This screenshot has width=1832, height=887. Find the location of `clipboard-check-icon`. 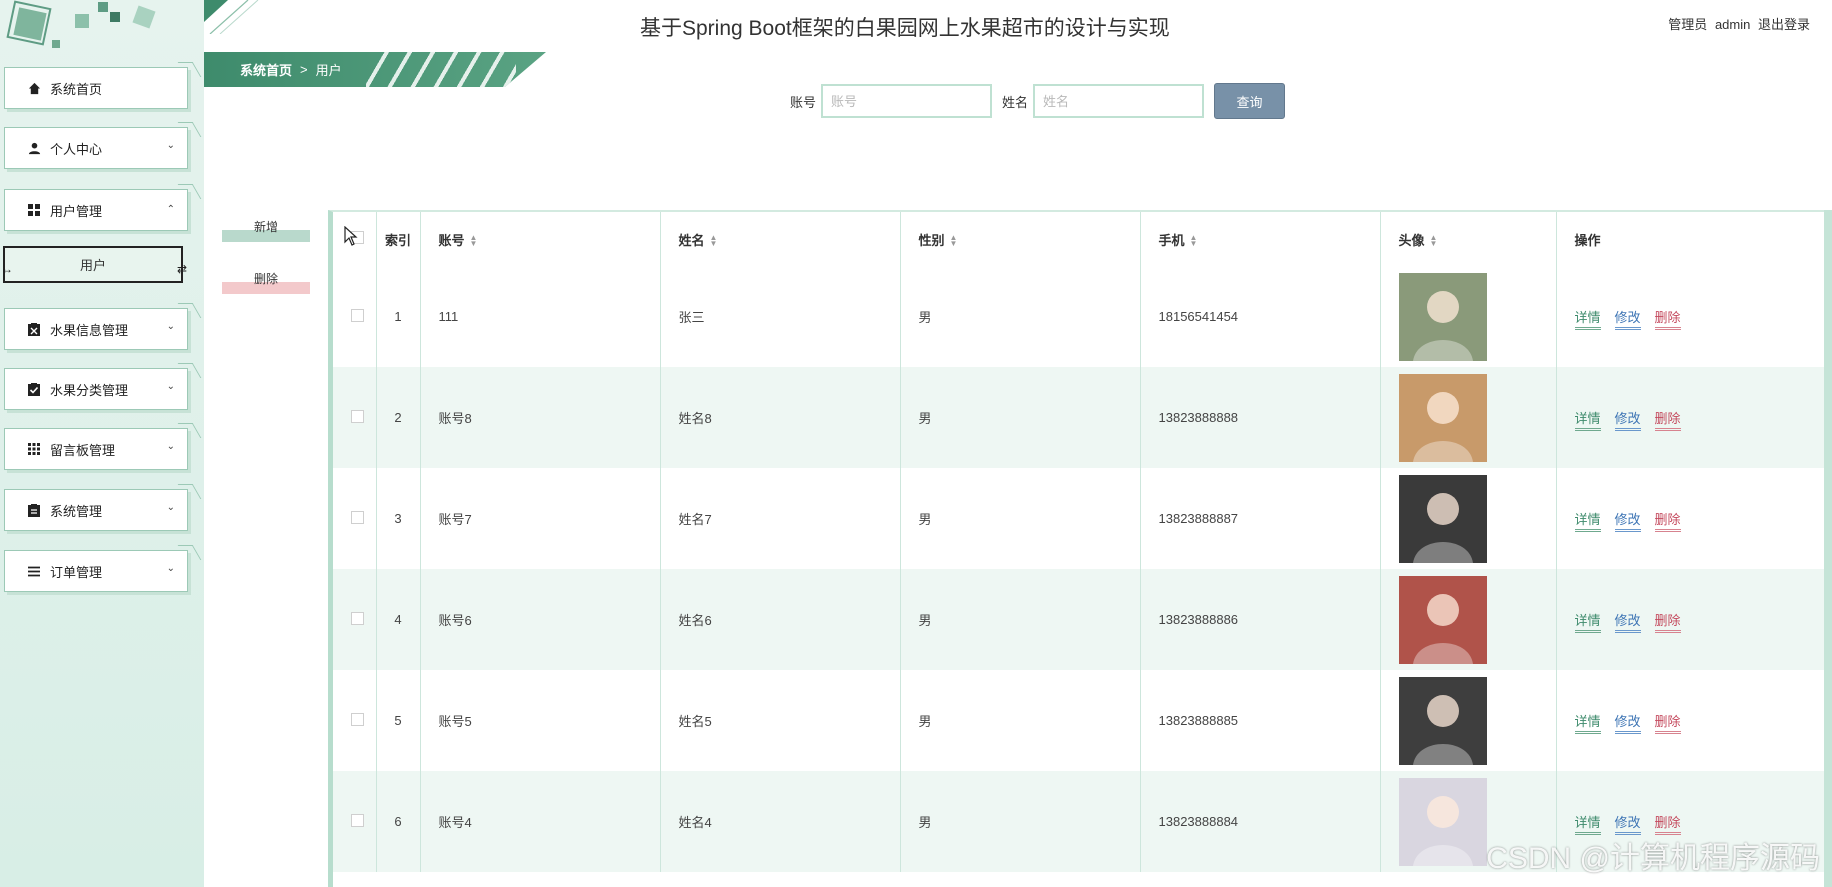

clipboard-check-icon is located at coordinates (34, 389).